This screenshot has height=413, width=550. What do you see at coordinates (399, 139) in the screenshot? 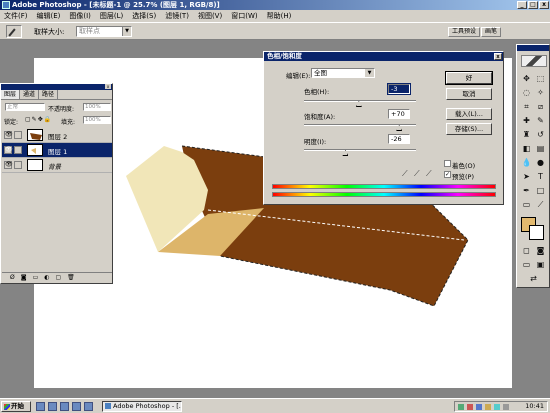
I see `lightness-input: -26` at bounding box center [399, 139].